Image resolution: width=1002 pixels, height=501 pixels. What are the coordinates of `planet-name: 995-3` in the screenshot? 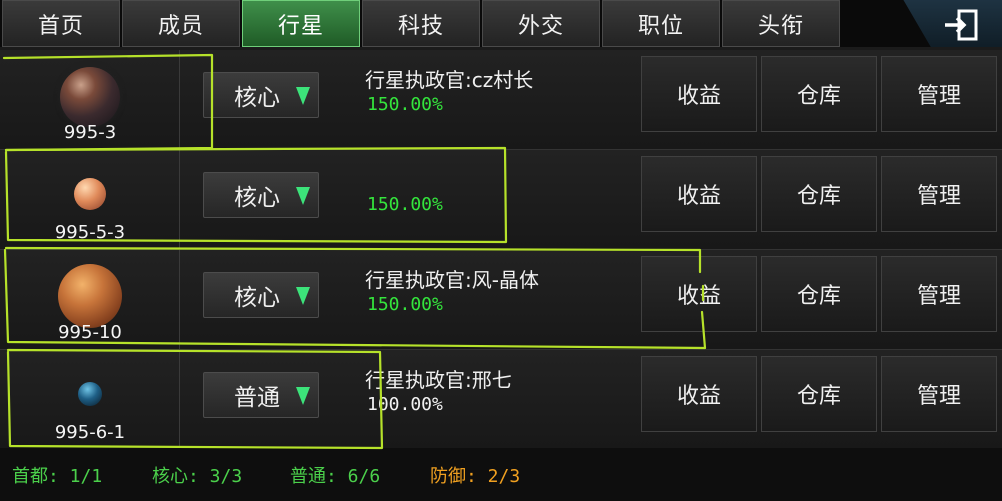 It's located at (90, 132).